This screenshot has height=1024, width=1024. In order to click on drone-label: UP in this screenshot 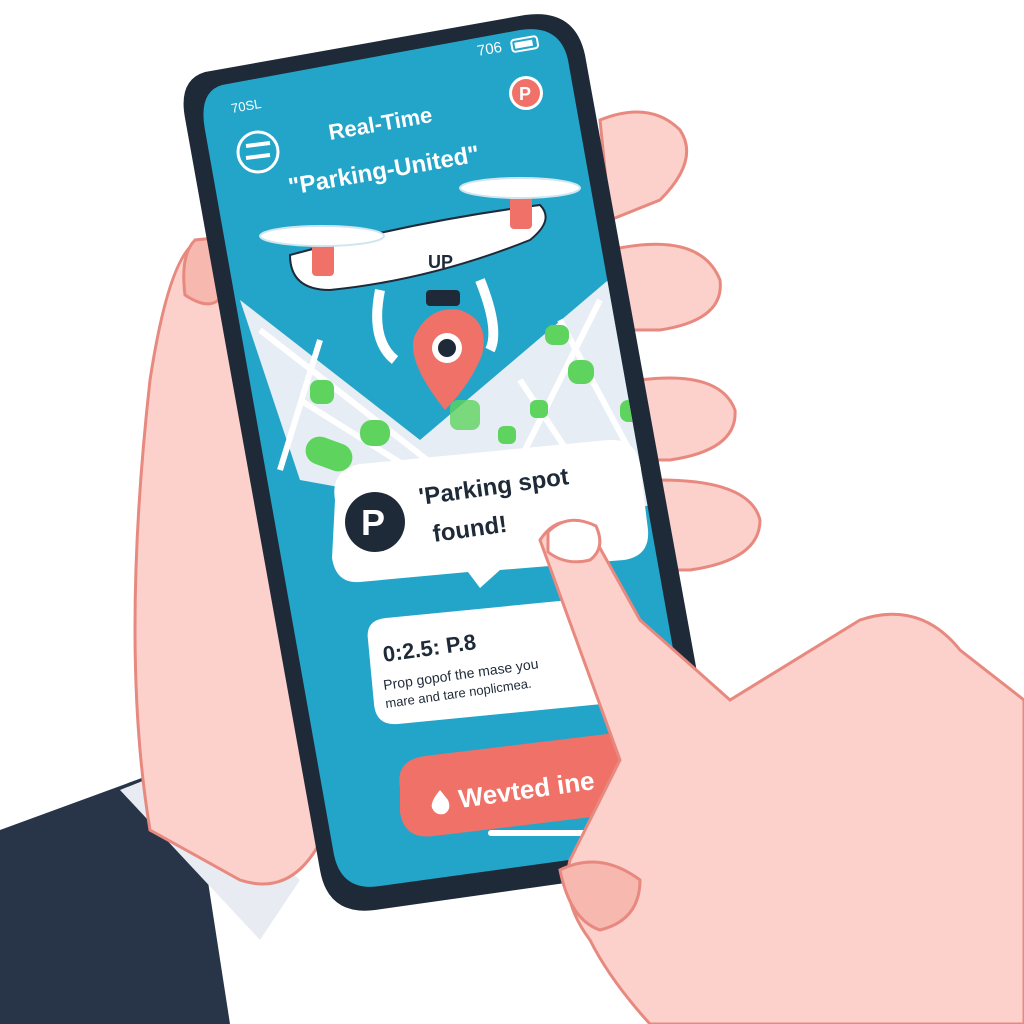, I will do `click(440, 262)`.